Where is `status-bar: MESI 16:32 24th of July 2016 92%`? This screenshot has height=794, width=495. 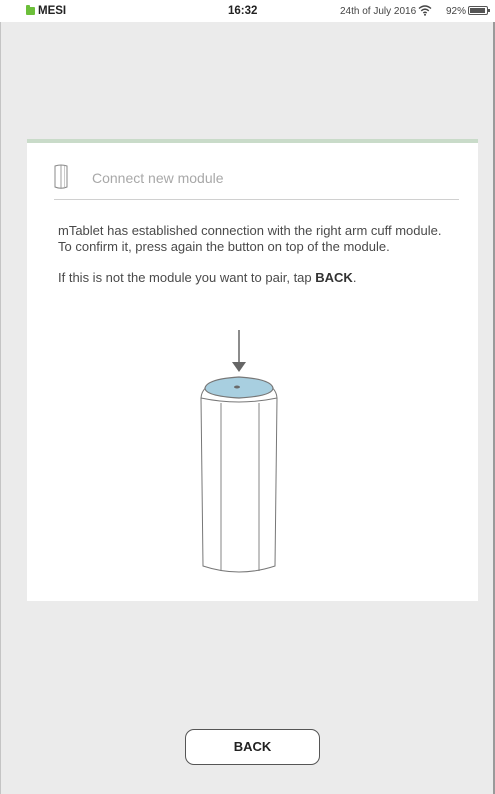 status-bar: MESI 16:32 24th of July 2016 92% is located at coordinates (247, 11).